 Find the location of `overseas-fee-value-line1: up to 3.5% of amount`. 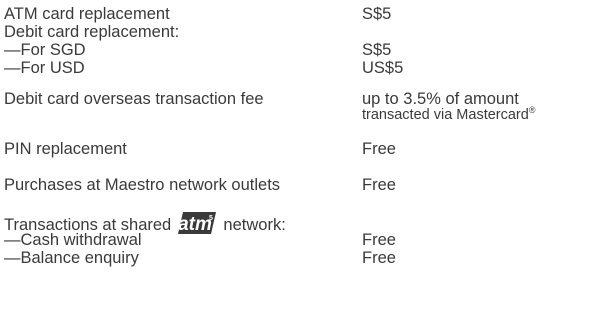

overseas-fee-value-line1: up to 3.5% of amount is located at coordinates (440, 99).